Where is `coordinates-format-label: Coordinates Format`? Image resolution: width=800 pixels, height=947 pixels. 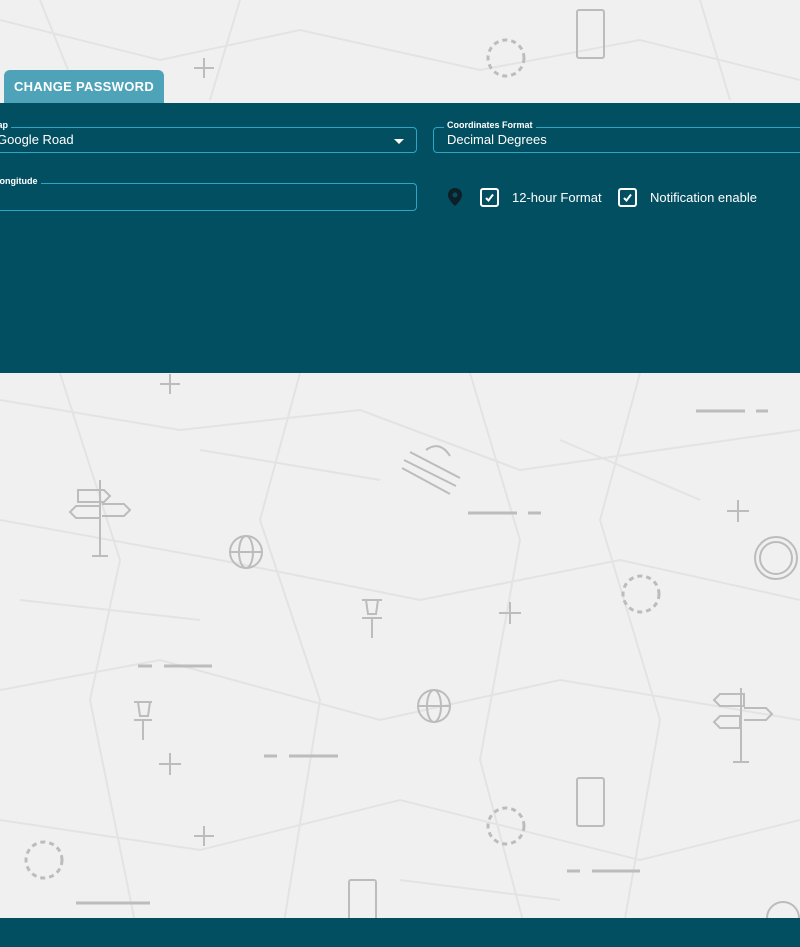
coordinates-format-label: Coordinates Format is located at coordinates (490, 125).